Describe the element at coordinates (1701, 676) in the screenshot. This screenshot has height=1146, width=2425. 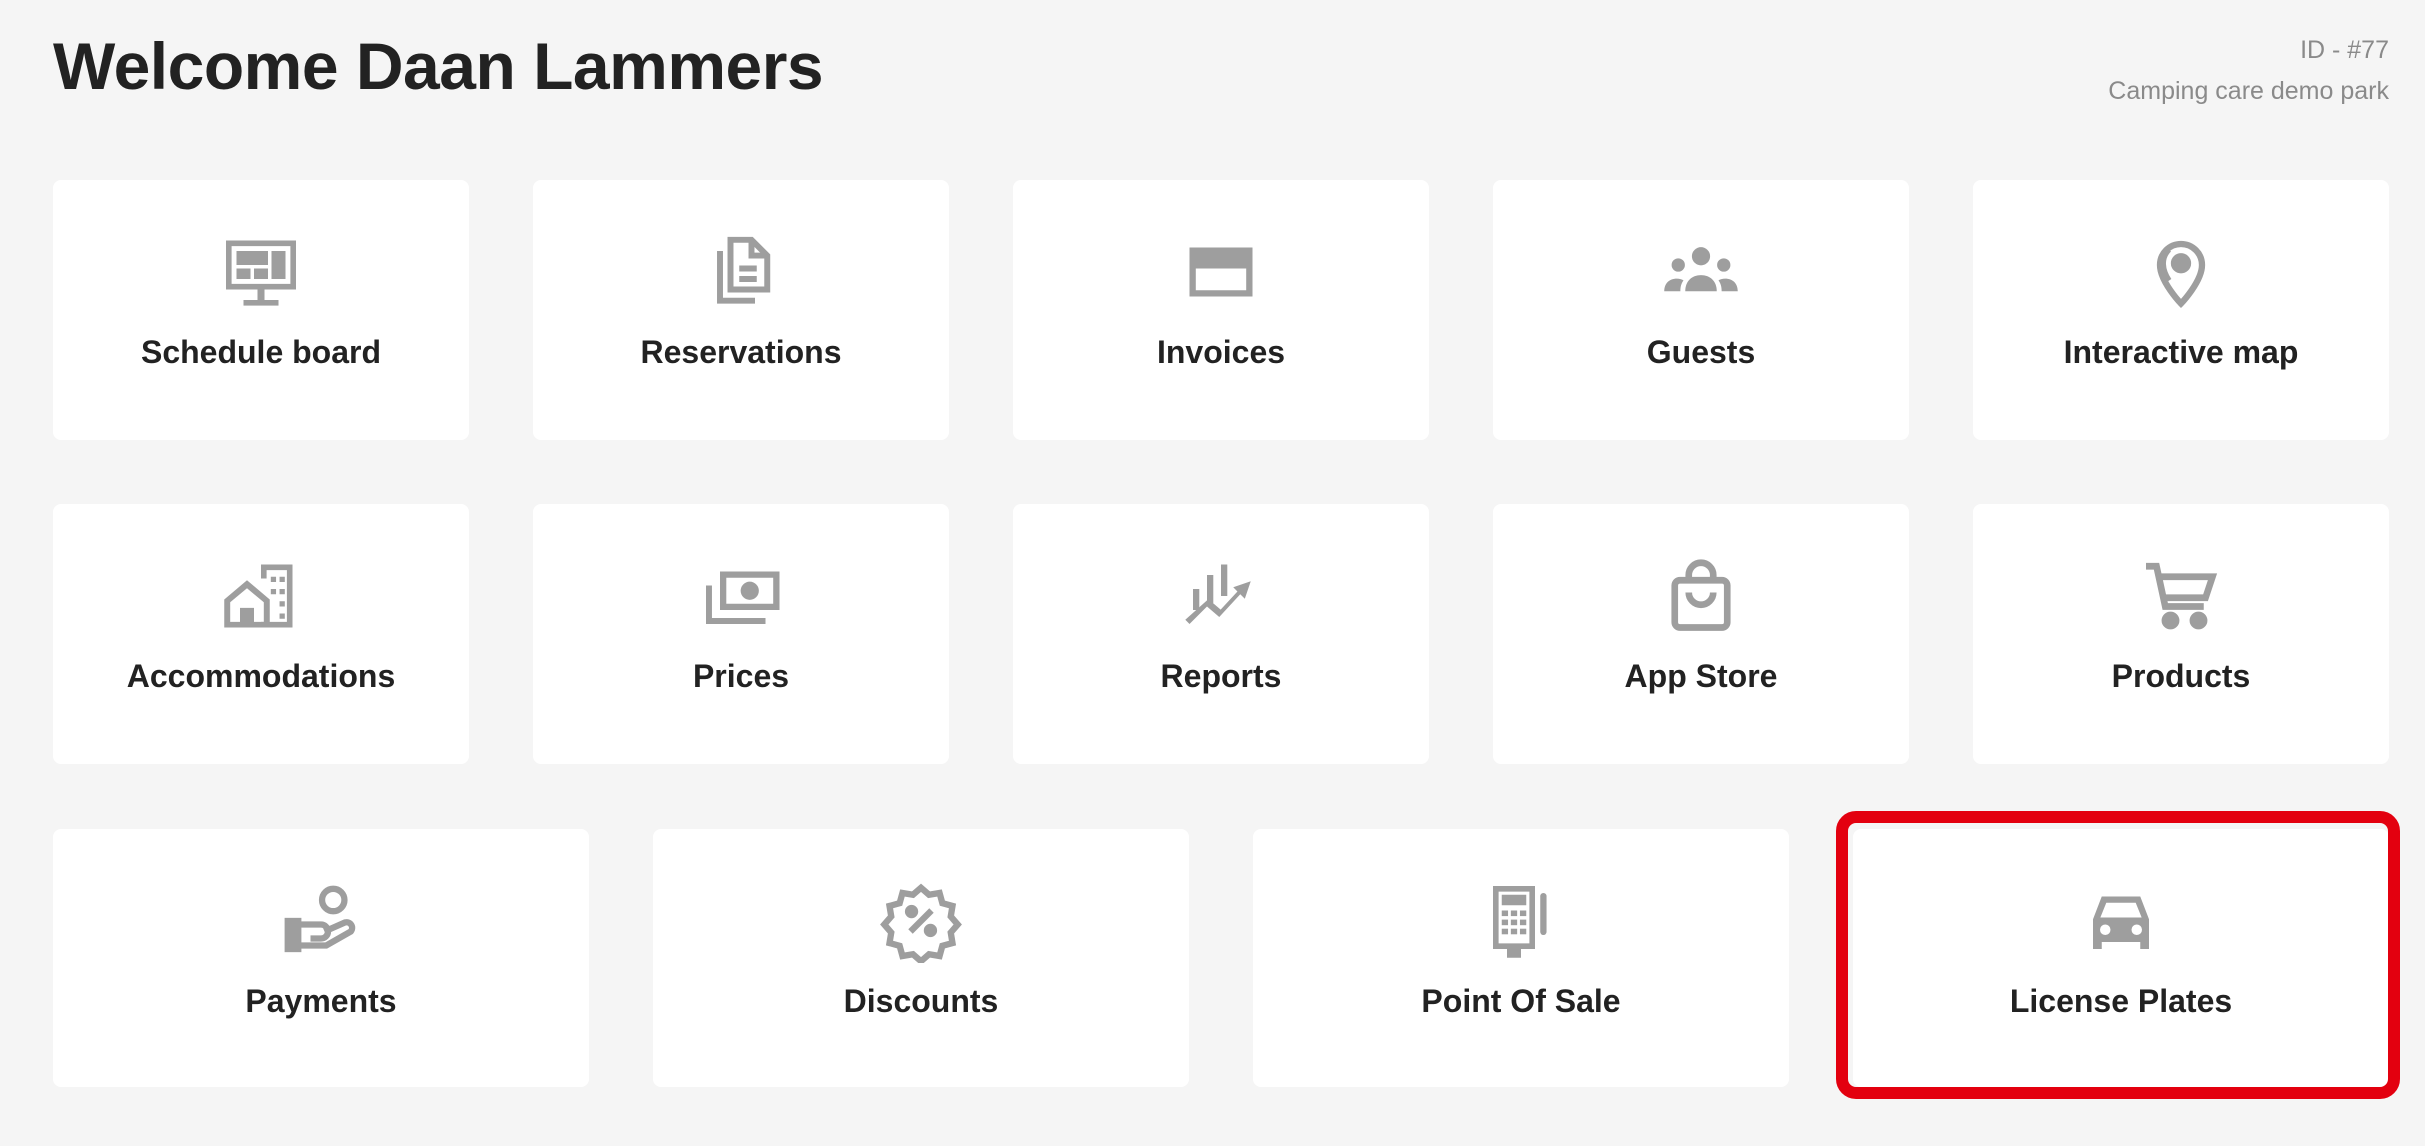
I see `tile-label: App Store` at that location.